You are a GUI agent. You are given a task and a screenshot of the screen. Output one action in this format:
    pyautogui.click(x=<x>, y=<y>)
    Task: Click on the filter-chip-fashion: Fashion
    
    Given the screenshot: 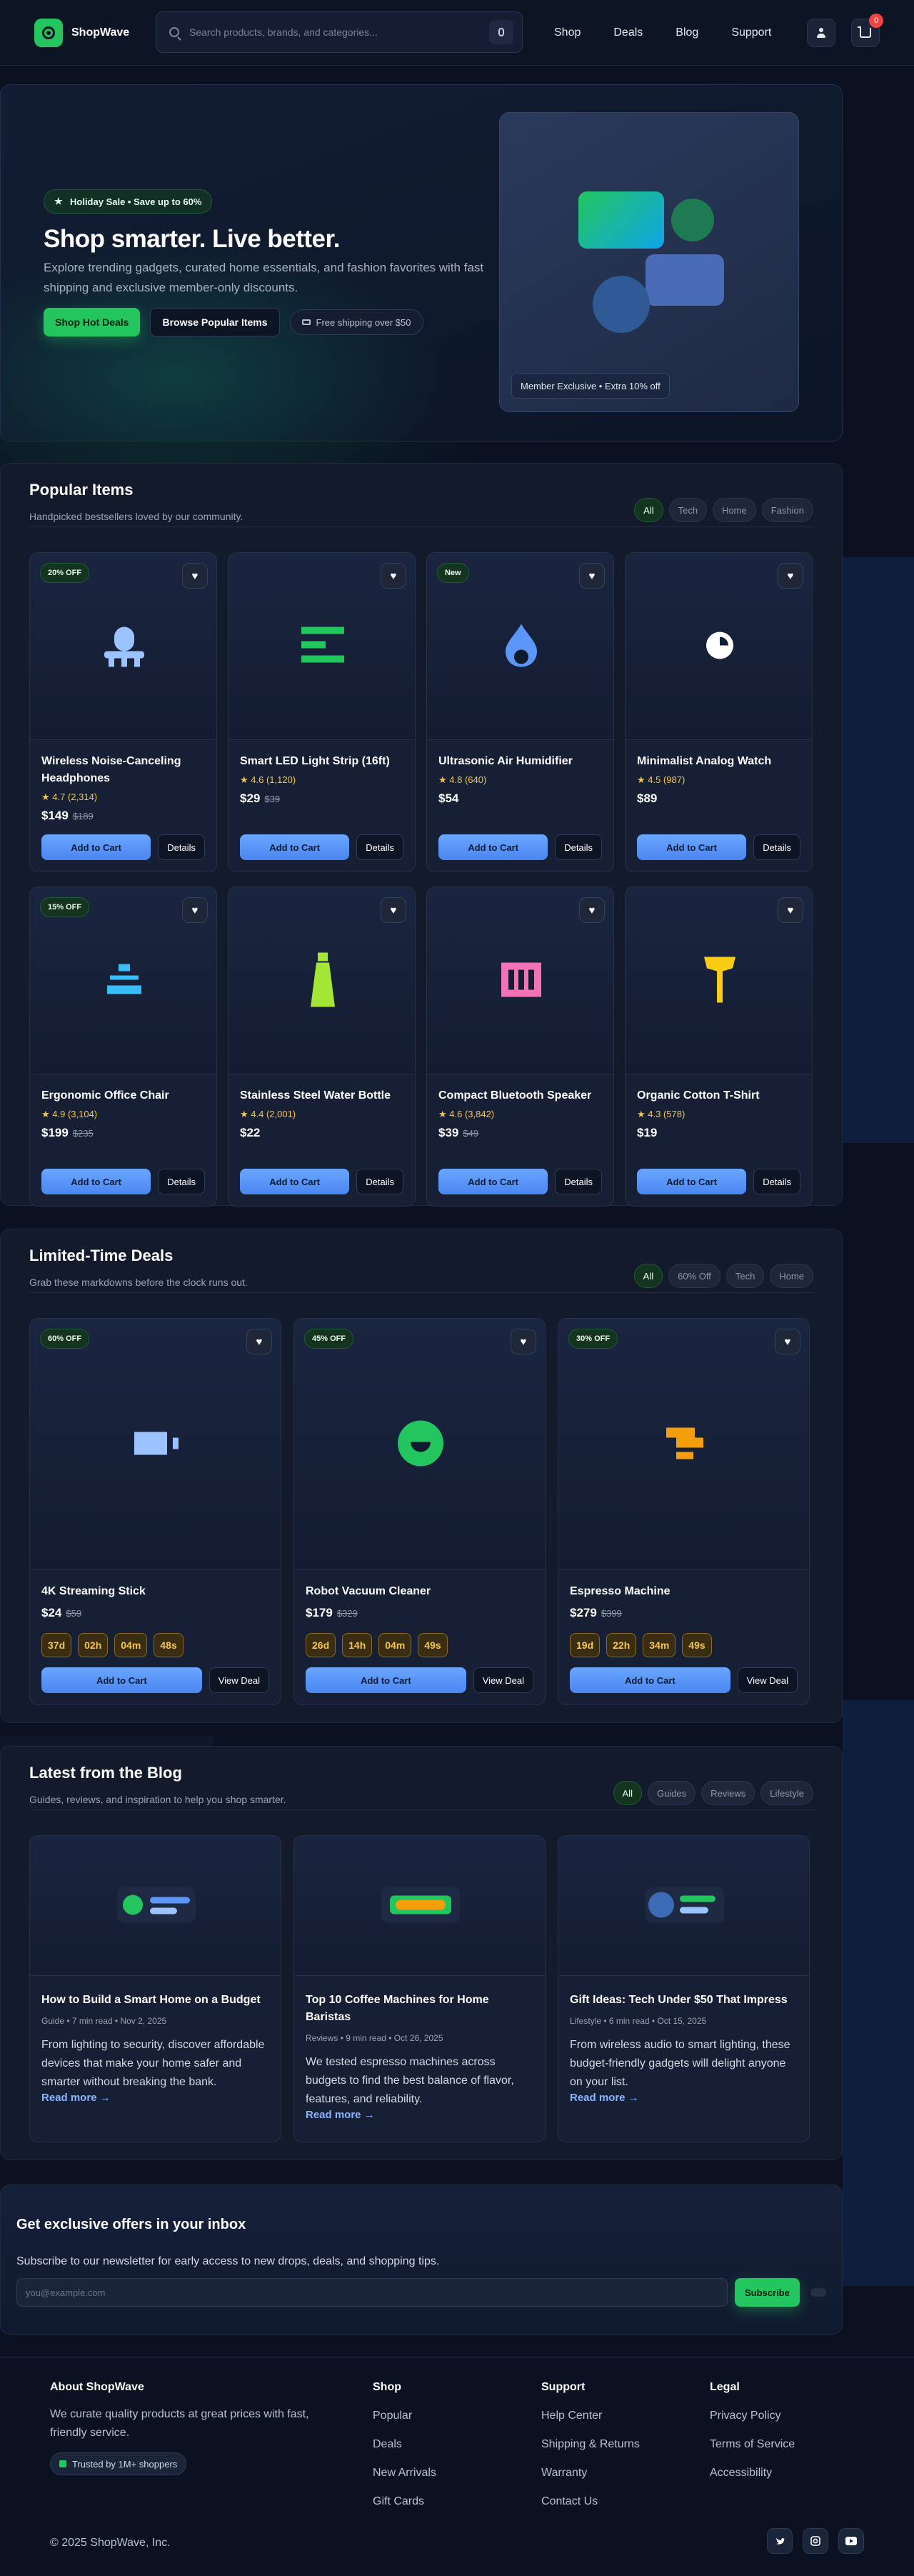 What is the action you would take?
    pyautogui.click(x=787, y=510)
    